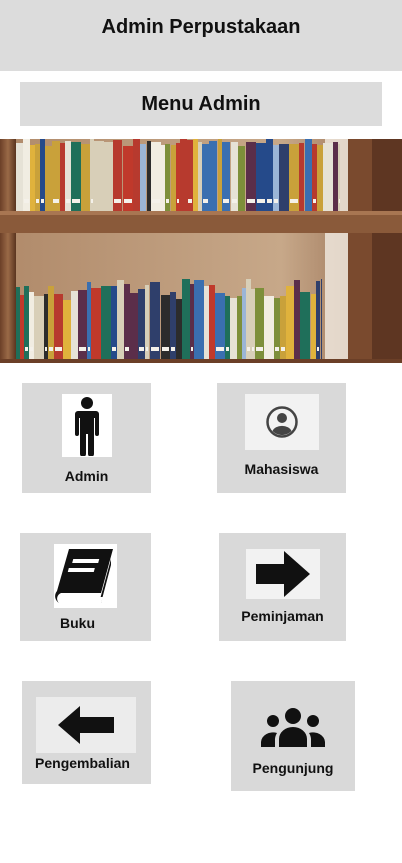  Describe the element at coordinates (293, 728) in the screenshot. I see `group-icon` at that location.